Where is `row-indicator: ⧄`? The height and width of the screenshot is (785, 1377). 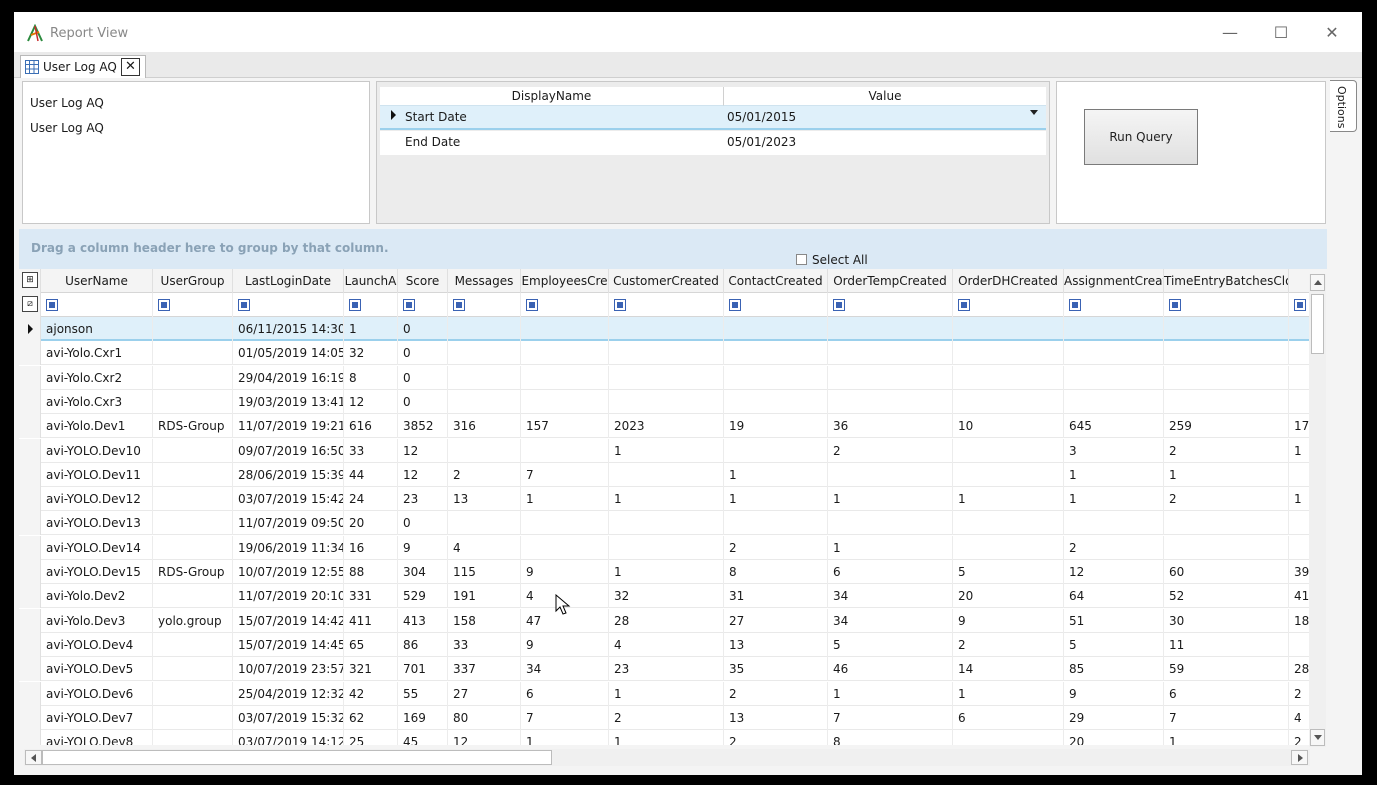
row-indicator: ⧄ is located at coordinates (30, 305).